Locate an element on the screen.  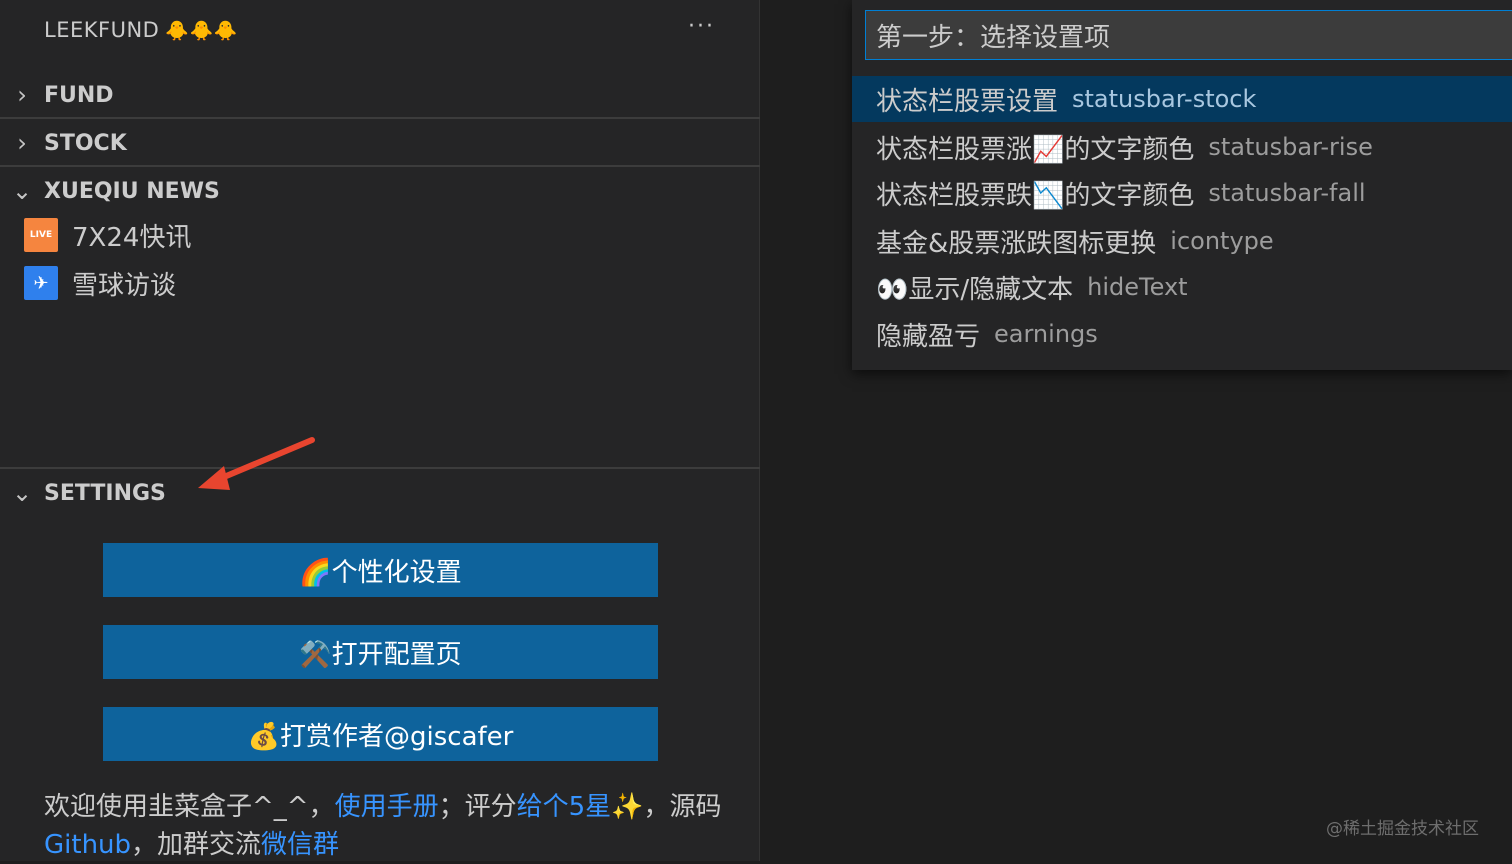
live-news-icon: LIVE is located at coordinates (41, 235).